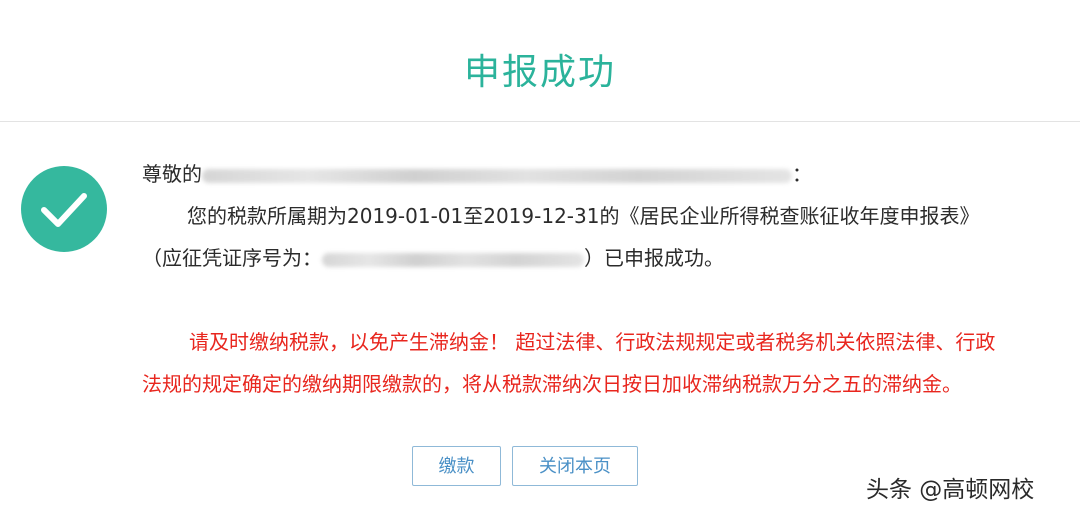 This screenshot has height=521, width=1080. Describe the element at coordinates (456, 466) in the screenshot. I see `pay-button: 缴款` at that location.